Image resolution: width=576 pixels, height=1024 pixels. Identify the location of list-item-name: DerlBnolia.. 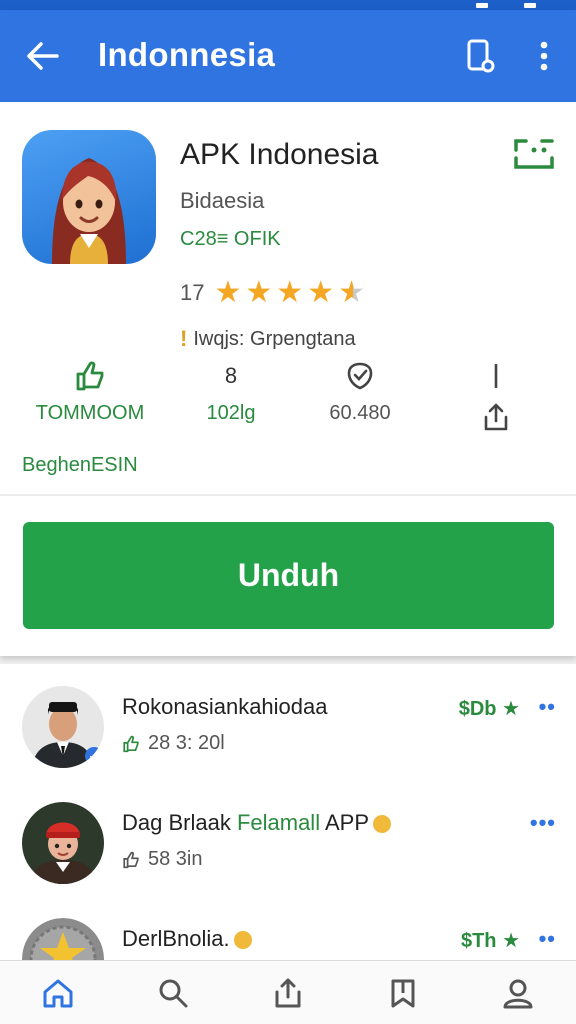
(187, 939).